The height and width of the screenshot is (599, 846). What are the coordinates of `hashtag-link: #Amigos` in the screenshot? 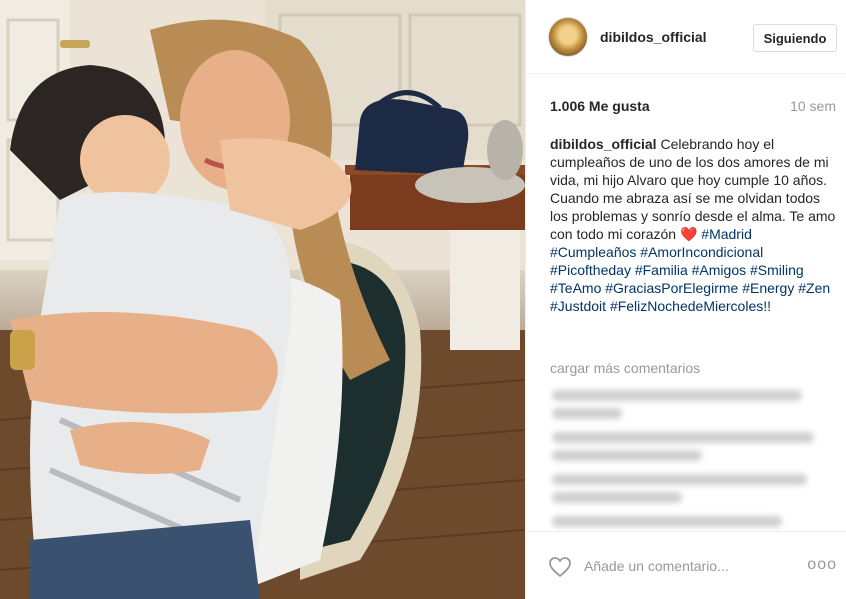 It's located at (719, 270).